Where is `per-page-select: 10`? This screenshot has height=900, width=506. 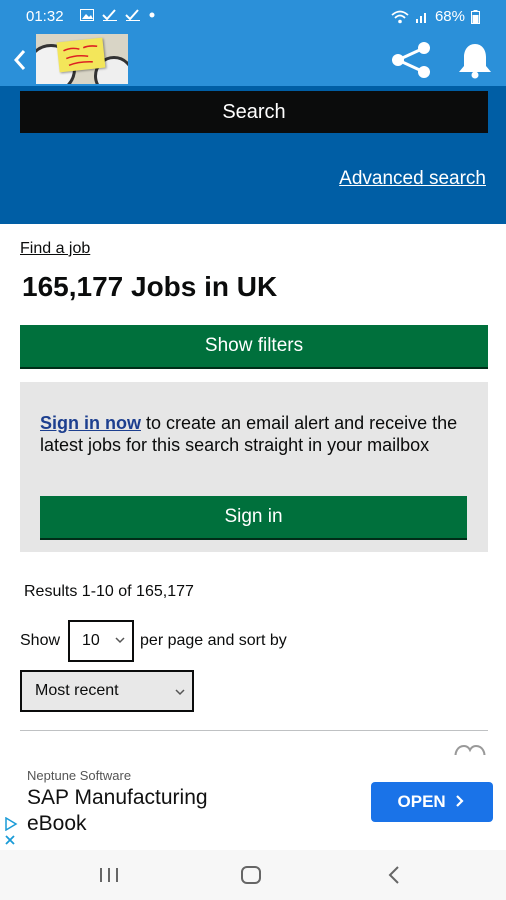 per-page-select: 10 is located at coordinates (101, 641).